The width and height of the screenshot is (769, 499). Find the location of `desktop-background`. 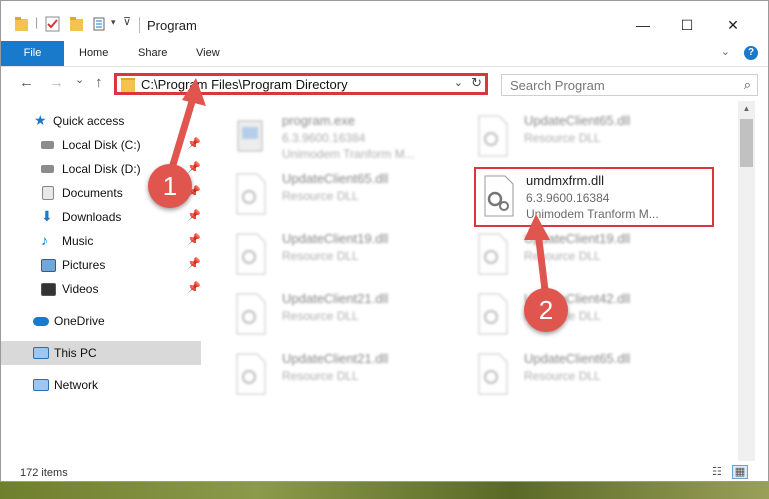

desktop-background is located at coordinates (384, 490).